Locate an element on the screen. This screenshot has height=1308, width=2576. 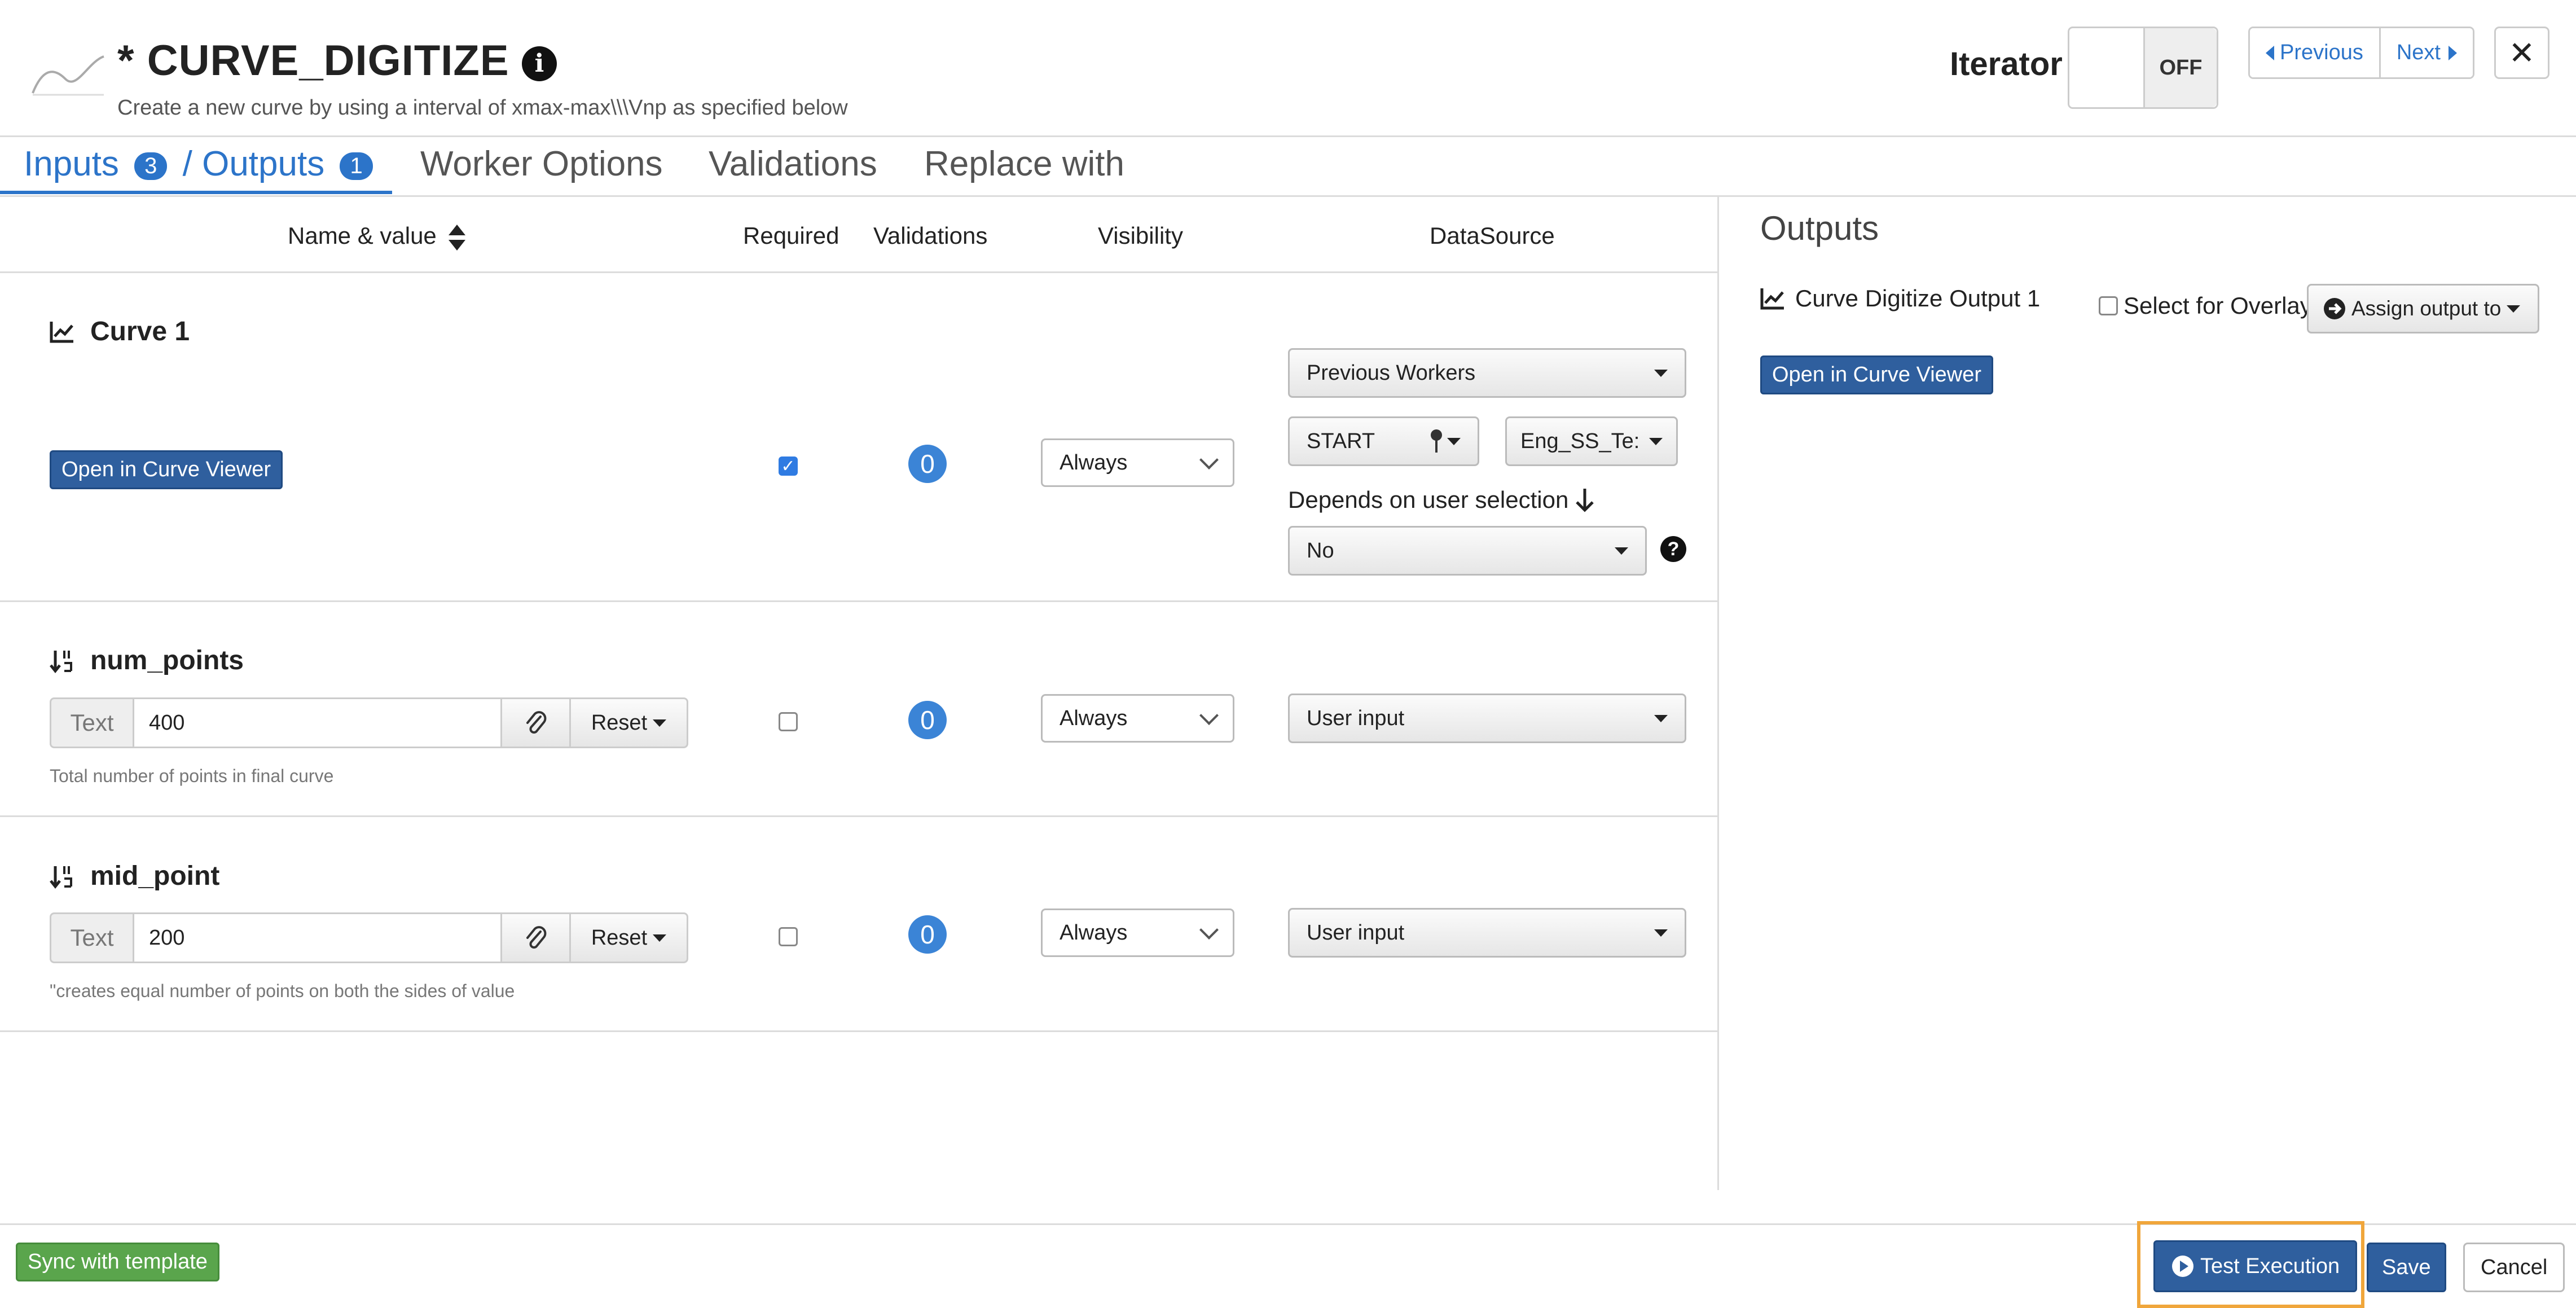
eng-select: Eng_SS_Te: is located at coordinates (1592, 441).